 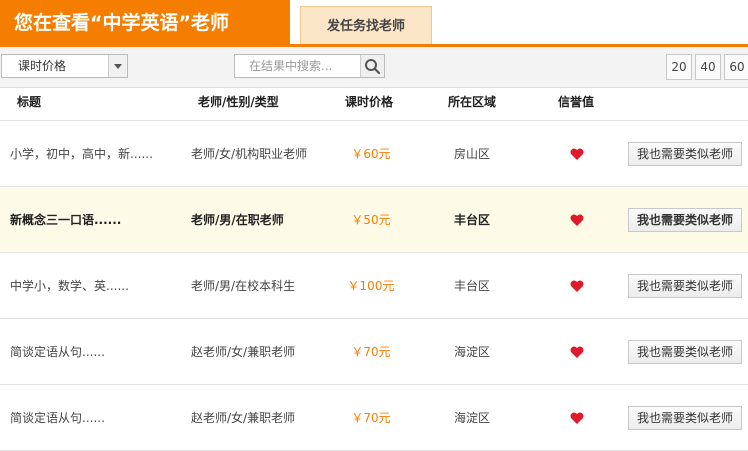 What do you see at coordinates (736, 67) in the screenshot?
I see `page-size-60: 60` at bounding box center [736, 67].